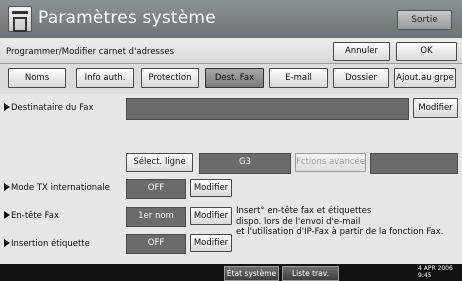 Image resolution: width=462 pixels, height=281 pixels. What do you see at coordinates (52, 108) in the screenshot?
I see `fax-destination-label: Destinataire du Fax` at bounding box center [52, 108].